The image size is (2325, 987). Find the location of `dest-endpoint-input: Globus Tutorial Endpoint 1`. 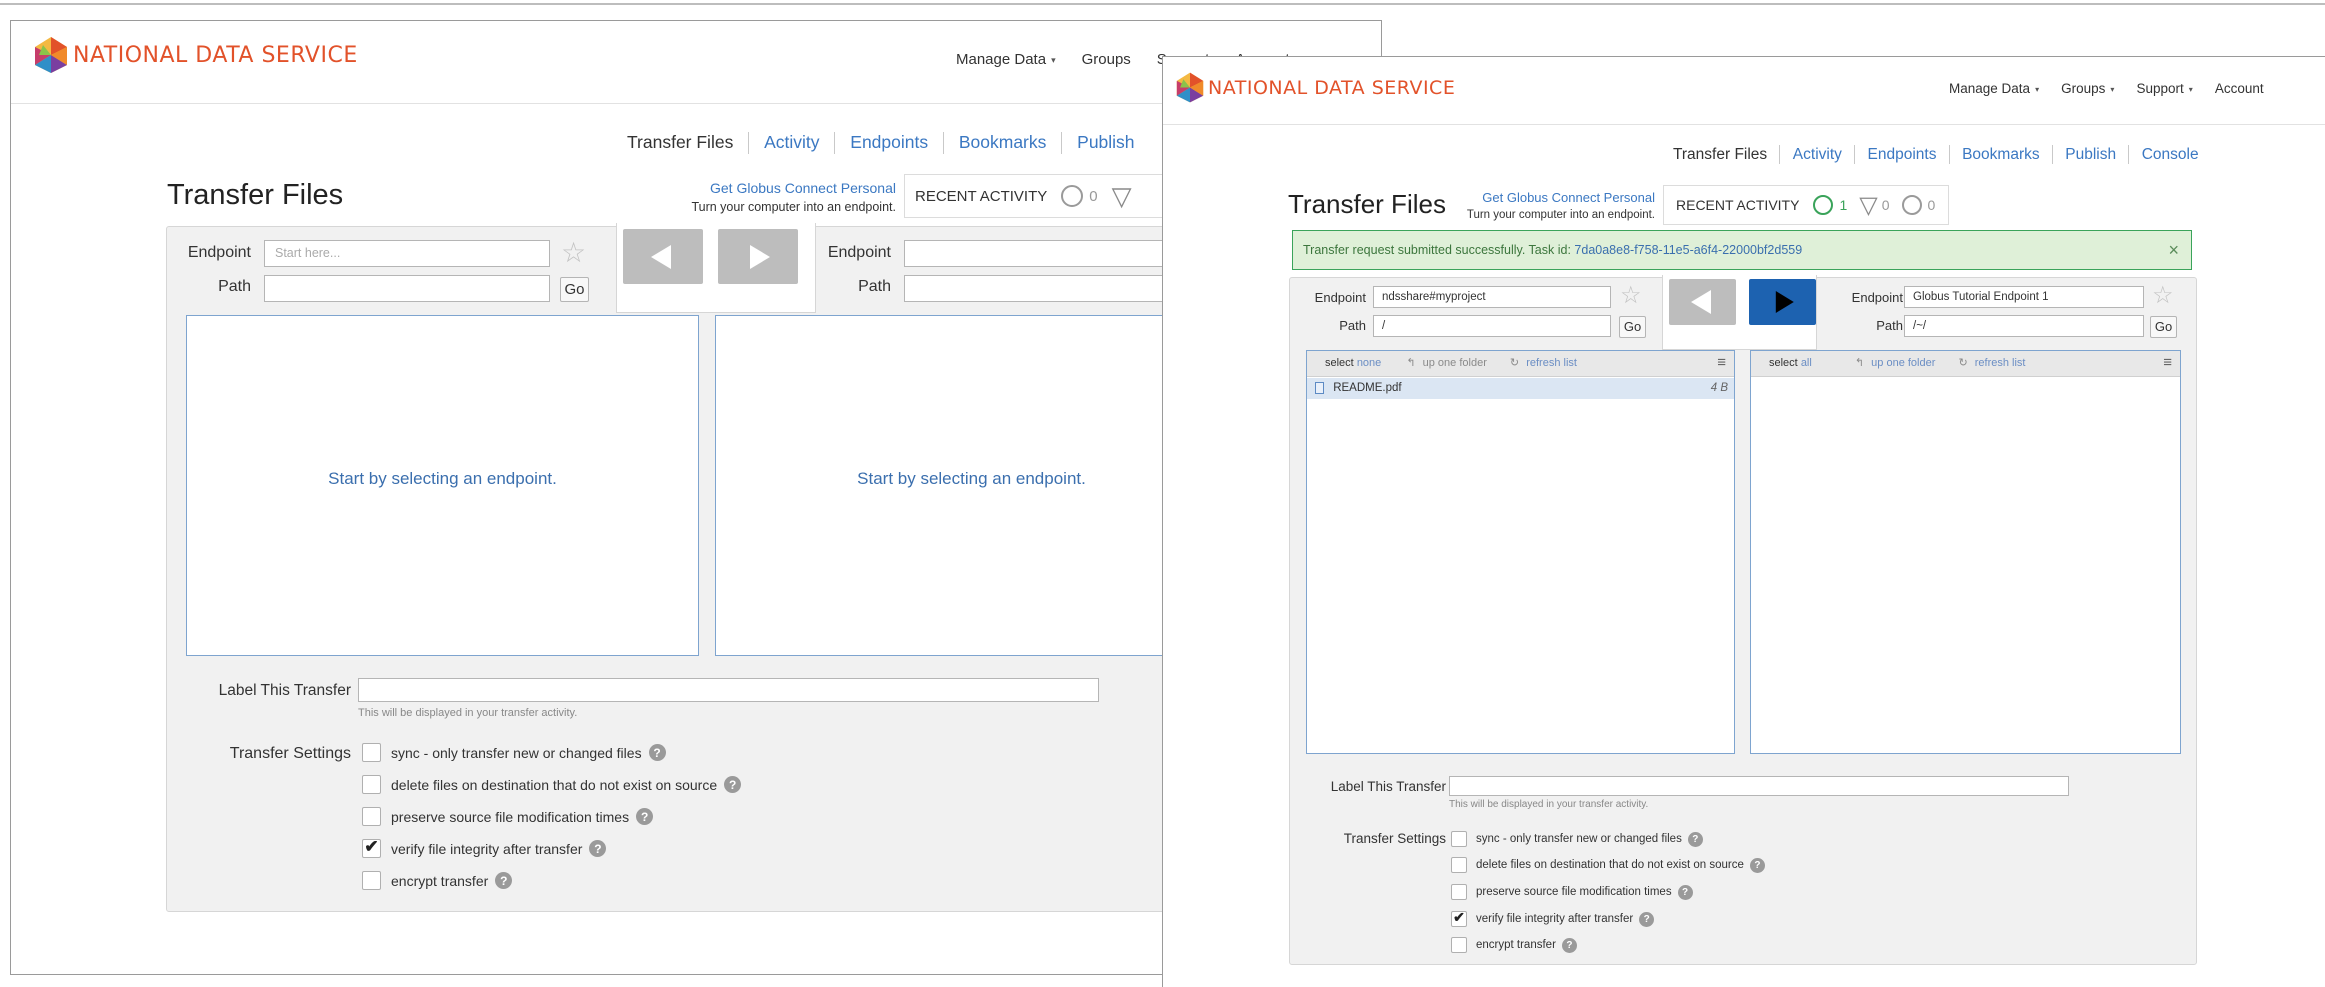

dest-endpoint-input: Globus Tutorial Endpoint 1 is located at coordinates (2024, 297).